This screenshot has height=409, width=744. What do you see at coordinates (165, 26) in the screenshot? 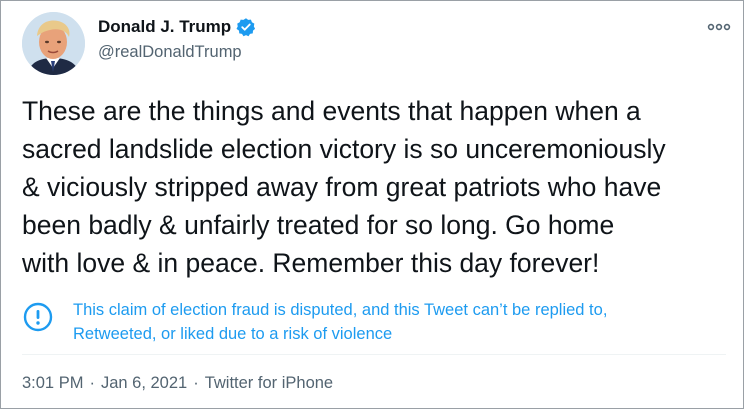
I see `display-name-text: Donald J. Trump` at bounding box center [165, 26].